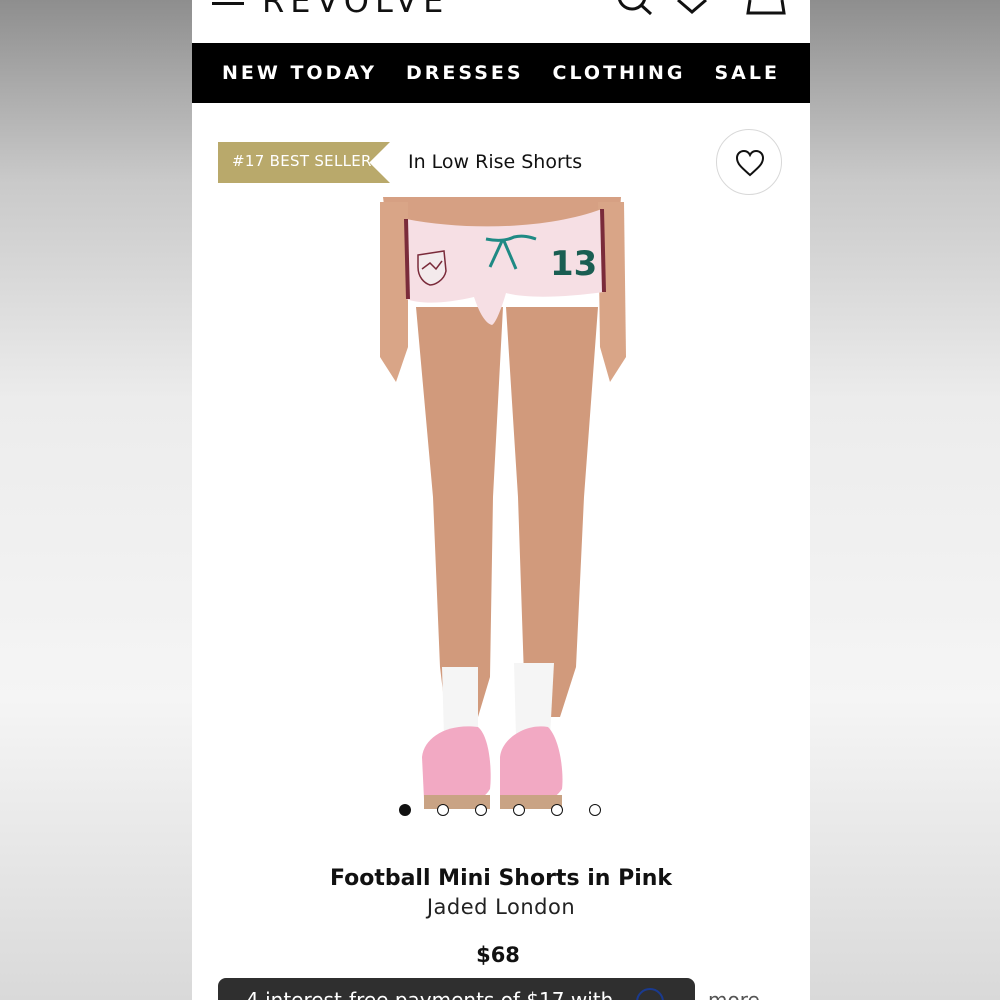 This screenshot has height=1000, width=1000. What do you see at coordinates (229, 4) in the screenshot?
I see `hamburger-menu-icon` at bounding box center [229, 4].